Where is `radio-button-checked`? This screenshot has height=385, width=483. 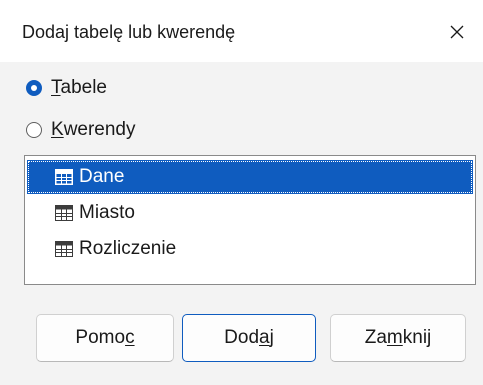
radio-button-checked is located at coordinates (34, 88).